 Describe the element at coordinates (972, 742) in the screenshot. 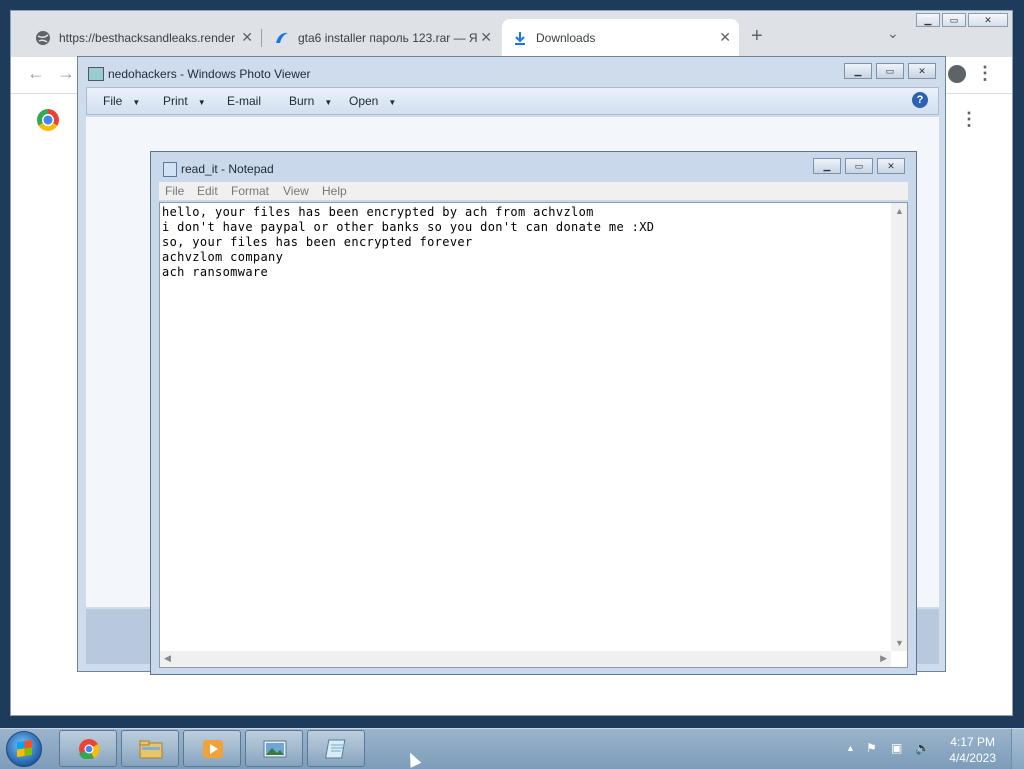

I see `clock-time: 4:17 PM` at that location.